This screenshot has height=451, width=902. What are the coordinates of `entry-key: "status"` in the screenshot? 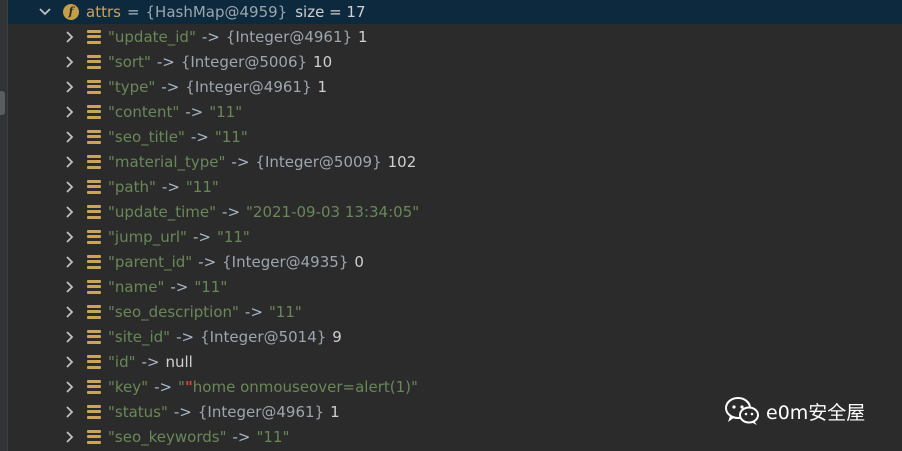 It's located at (138, 411).